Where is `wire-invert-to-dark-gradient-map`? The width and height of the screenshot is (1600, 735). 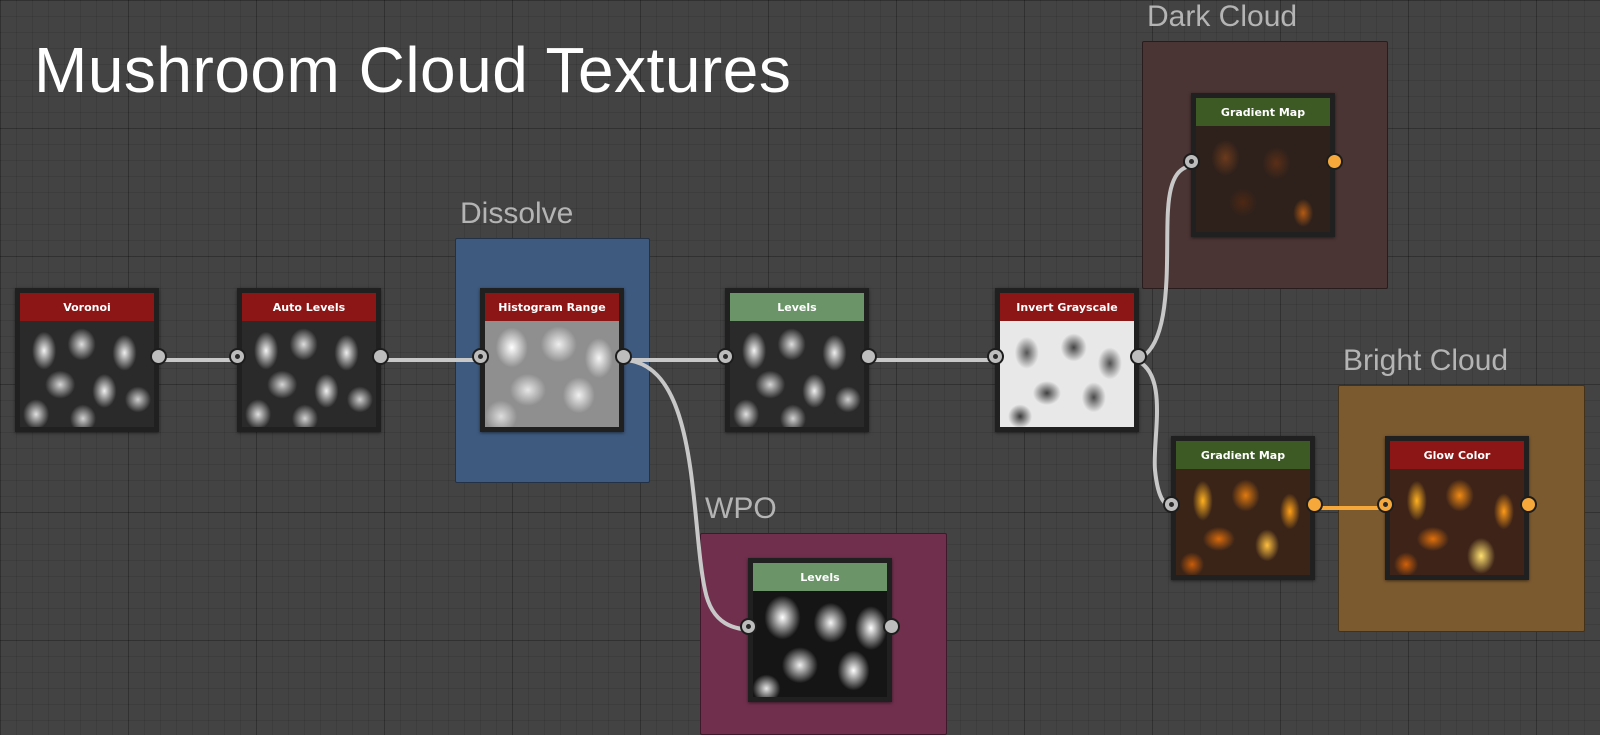 wire-invert-to-dark-gradient-map is located at coordinates (1166, 262).